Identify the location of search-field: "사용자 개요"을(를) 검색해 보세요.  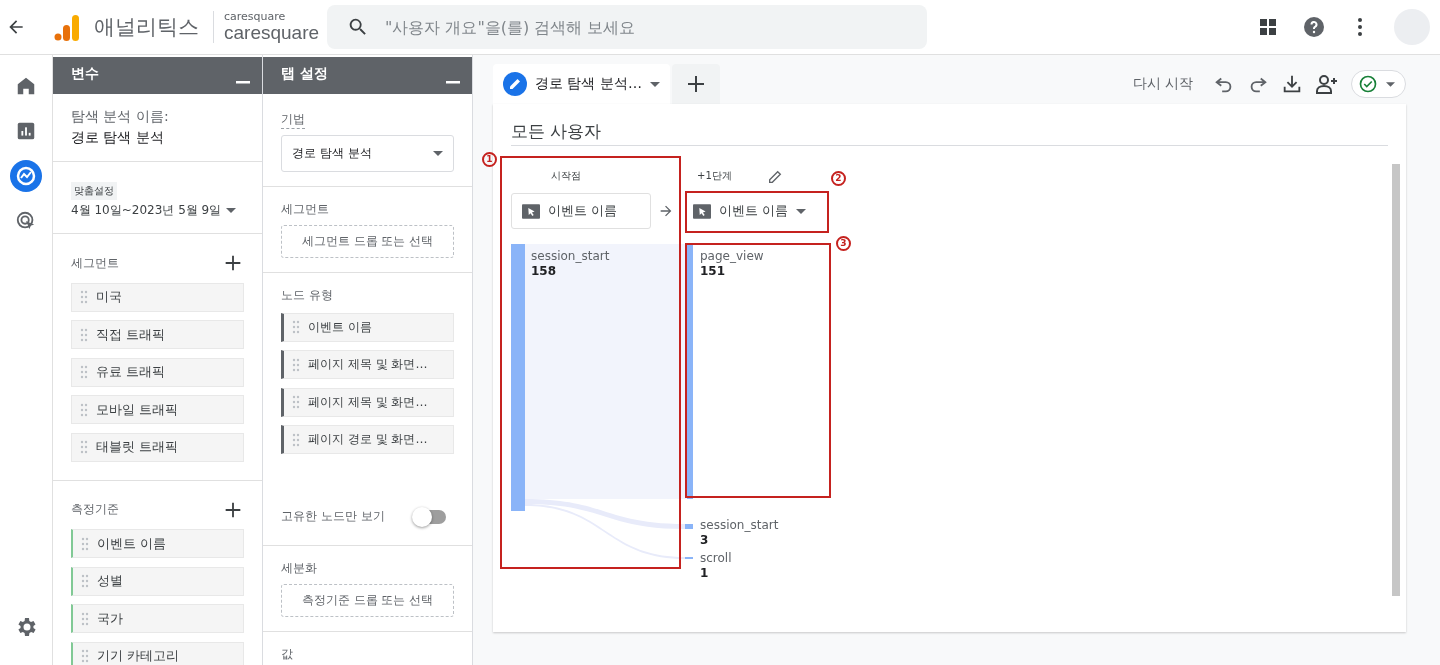
(627, 27).